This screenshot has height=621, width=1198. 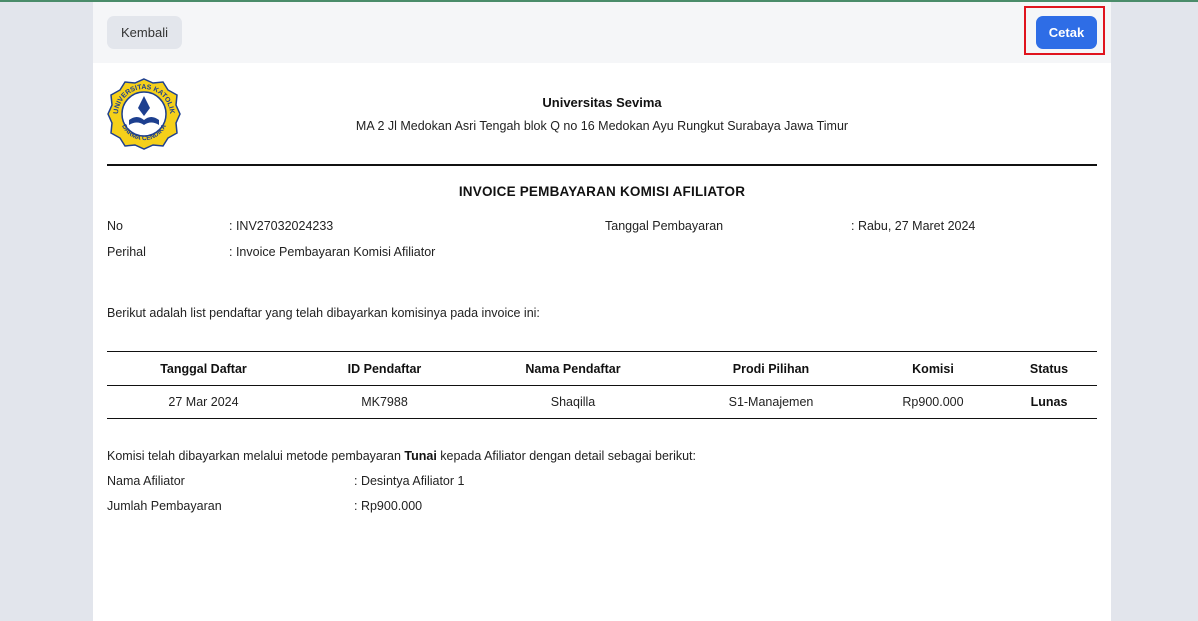 What do you see at coordinates (144, 32) in the screenshot?
I see `back-button: Kembali` at bounding box center [144, 32].